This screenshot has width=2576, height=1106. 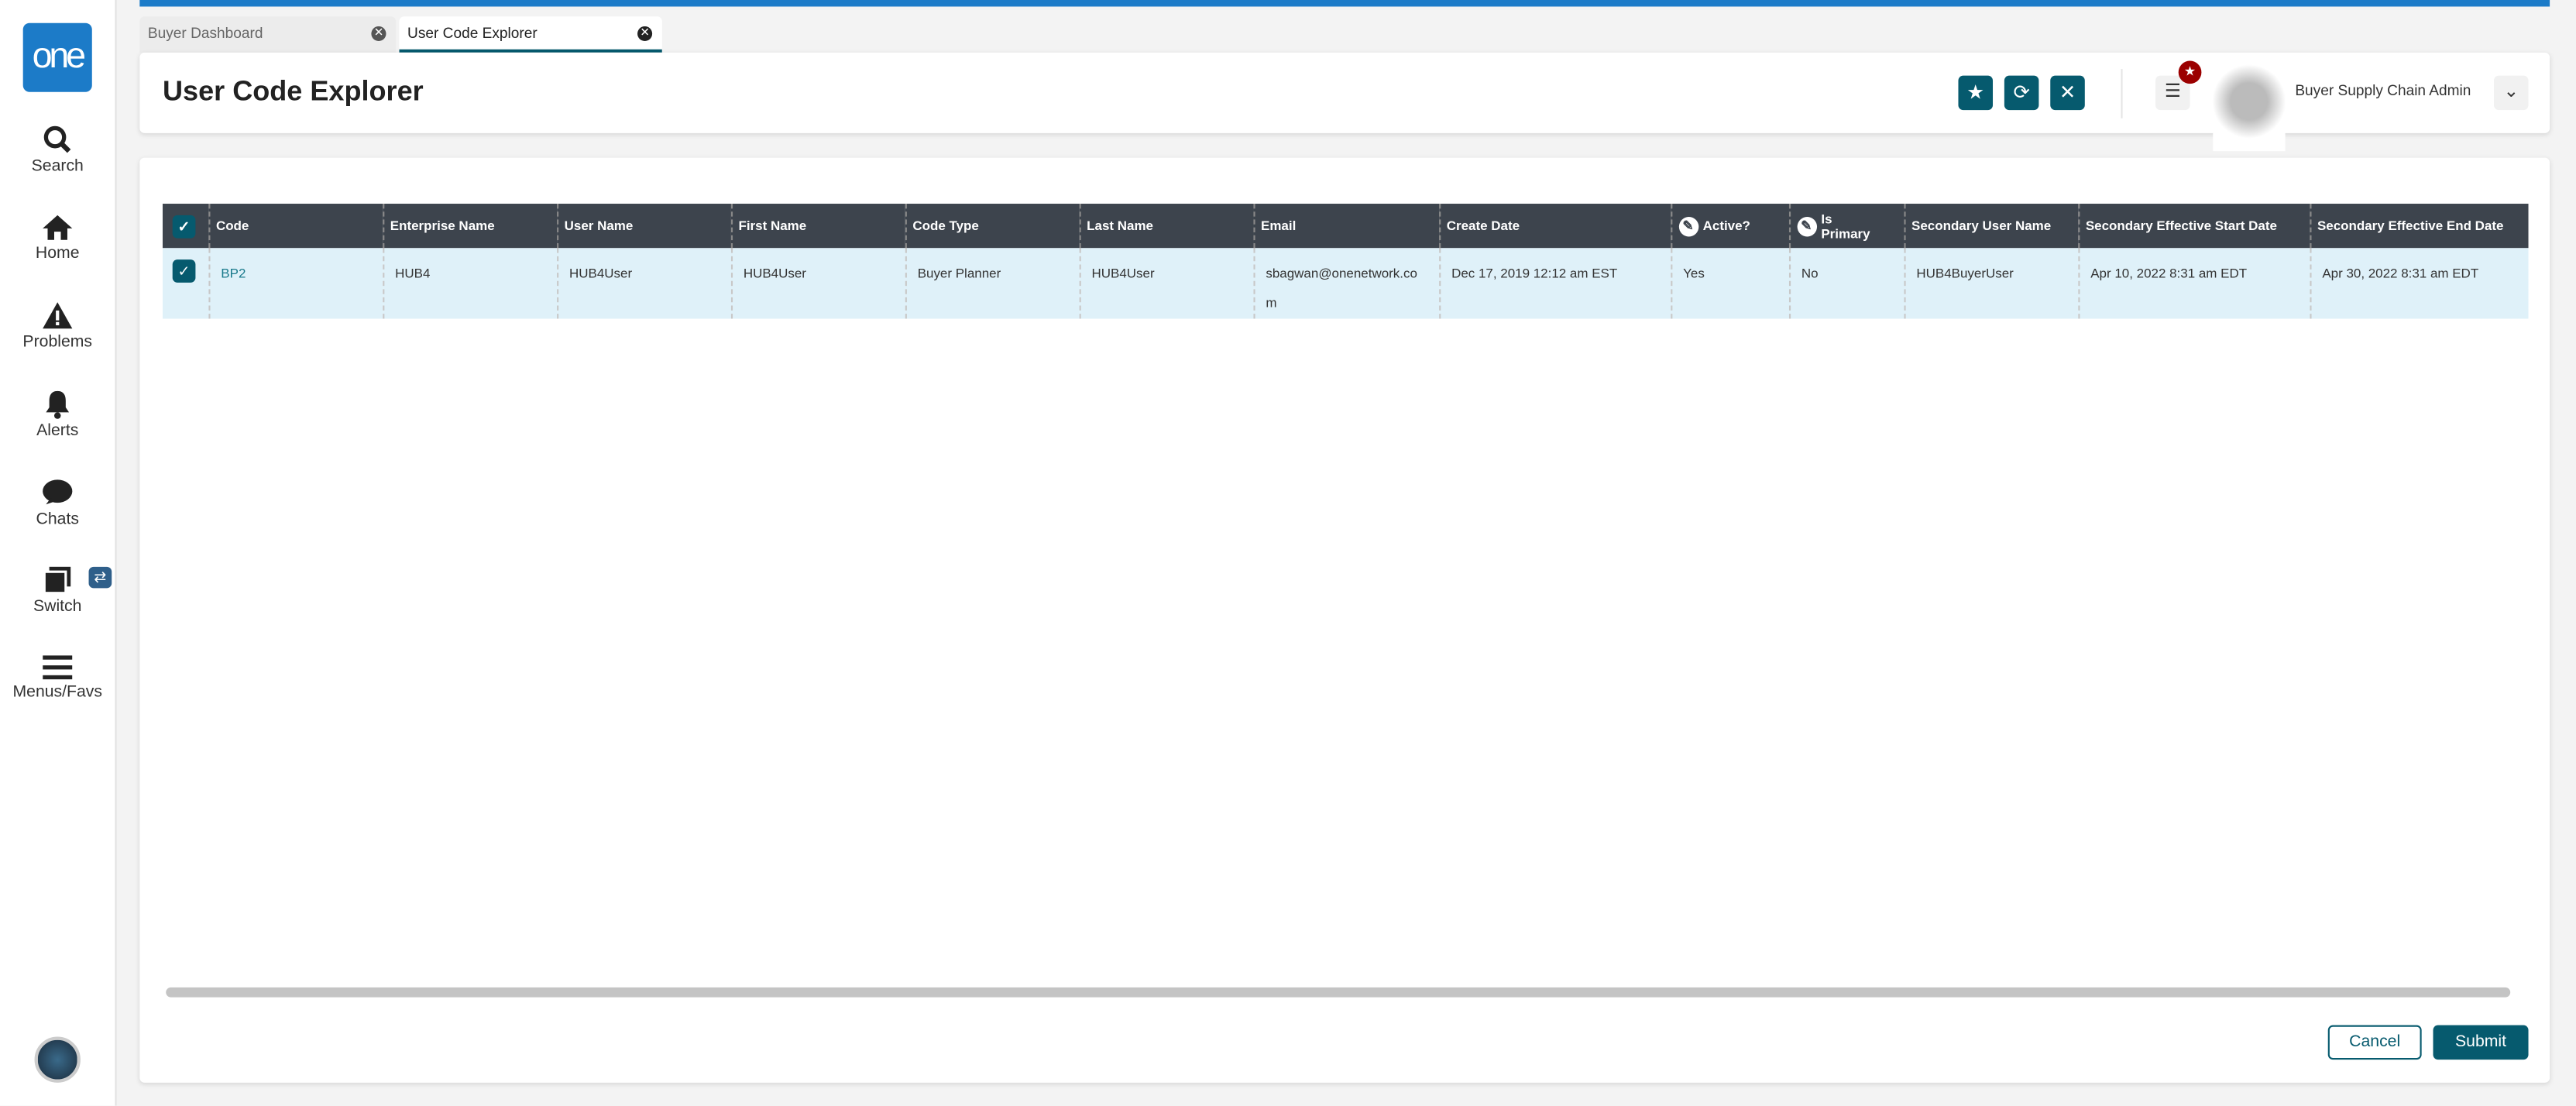 I want to click on col-secondary-user-name: Secondary User Name, so click(x=1991, y=226).